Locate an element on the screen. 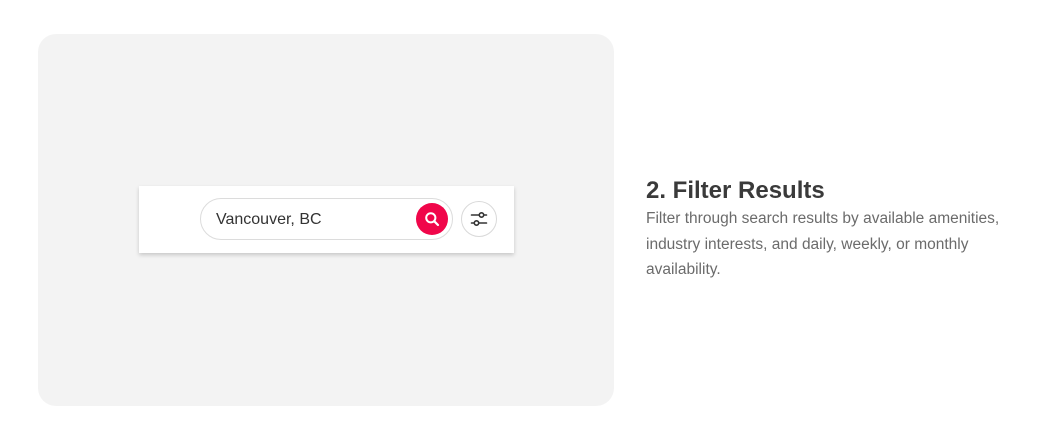  search-input-value: Vancouver, BC is located at coordinates (269, 219).